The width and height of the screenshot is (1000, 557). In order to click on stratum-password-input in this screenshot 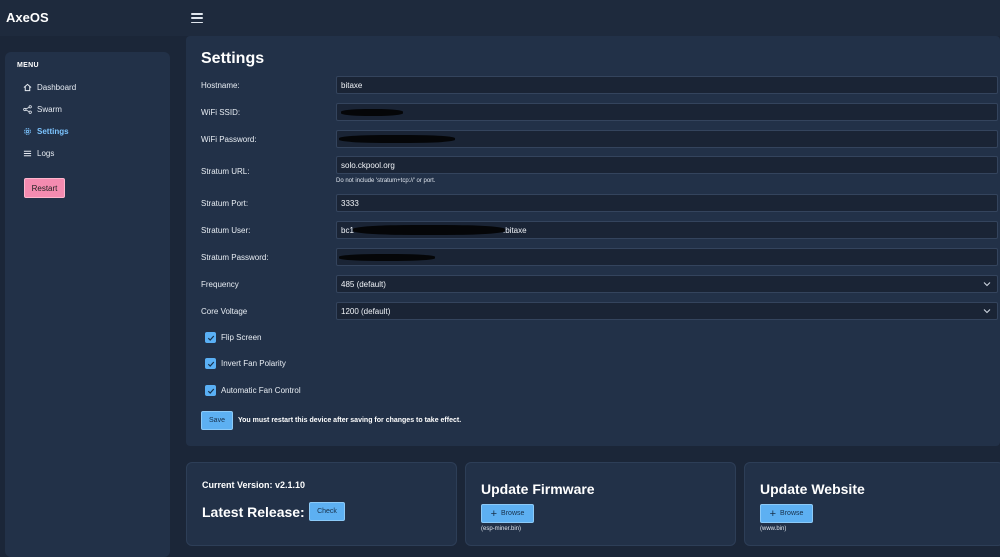, I will do `click(667, 257)`.